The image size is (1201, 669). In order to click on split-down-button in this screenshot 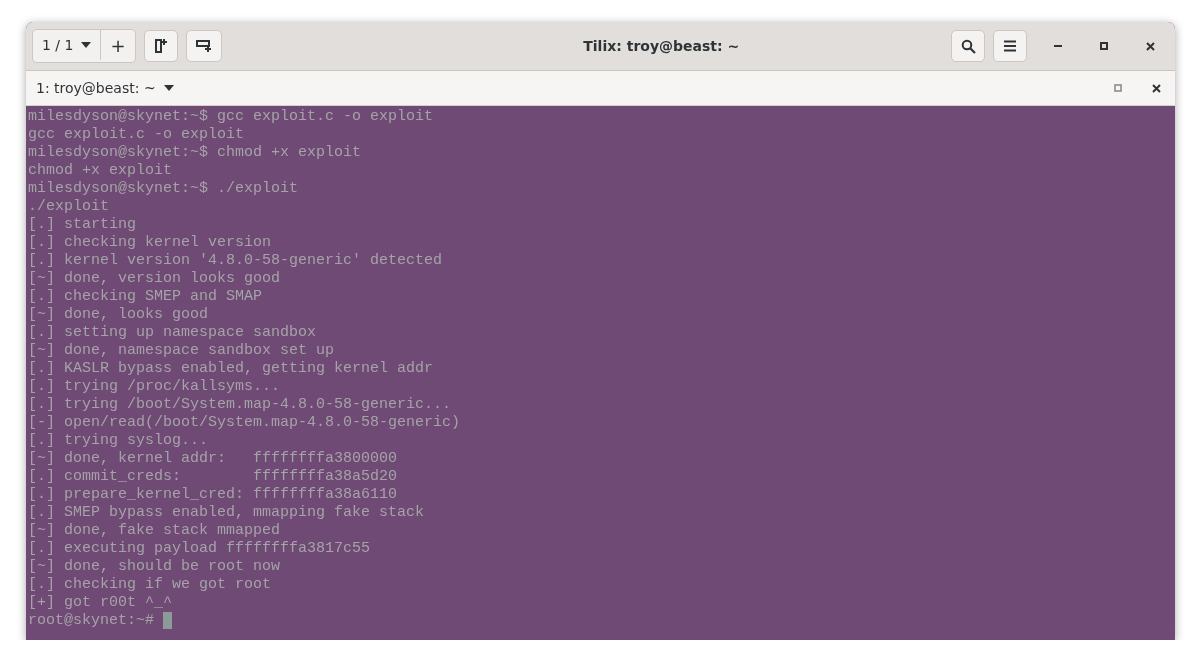, I will do `click(203, 46)`.